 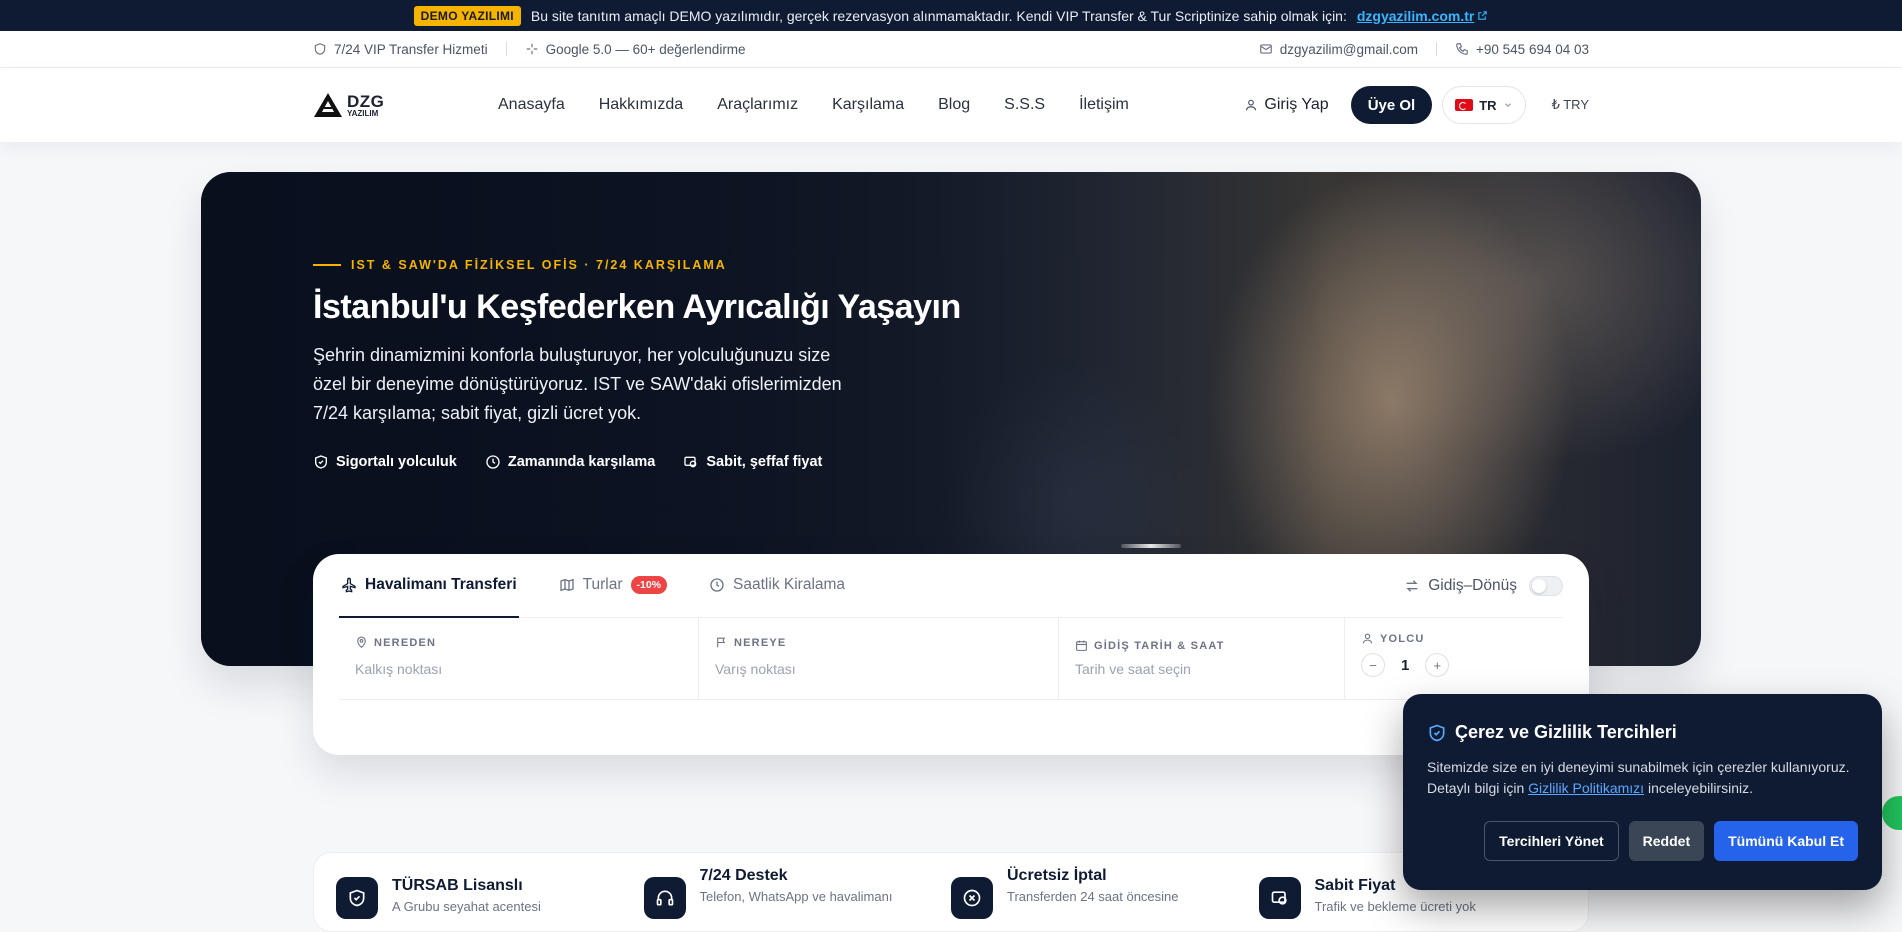 What do you see at coordinates (1483, 586) in the screenshot?
I see `roundtrip-option: Gidiş–Dönüş` at bounding box center [1483, 586].